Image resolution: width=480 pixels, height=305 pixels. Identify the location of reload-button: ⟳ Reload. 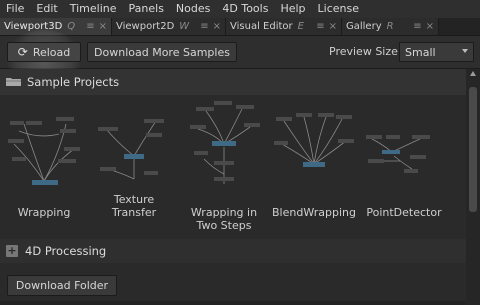
(44, 52).